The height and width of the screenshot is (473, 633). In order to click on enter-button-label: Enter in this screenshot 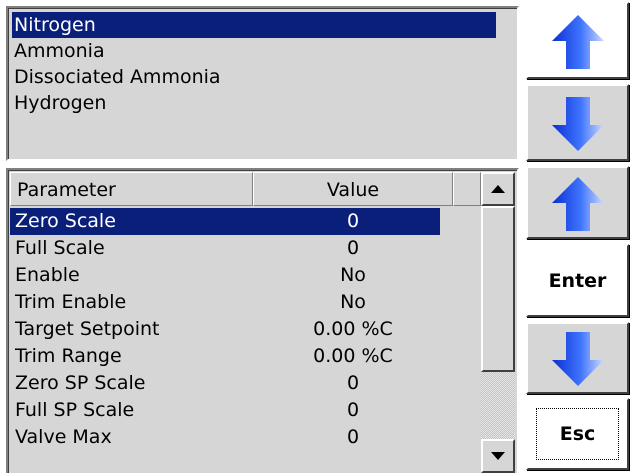, I will do `click(577, 280)`.